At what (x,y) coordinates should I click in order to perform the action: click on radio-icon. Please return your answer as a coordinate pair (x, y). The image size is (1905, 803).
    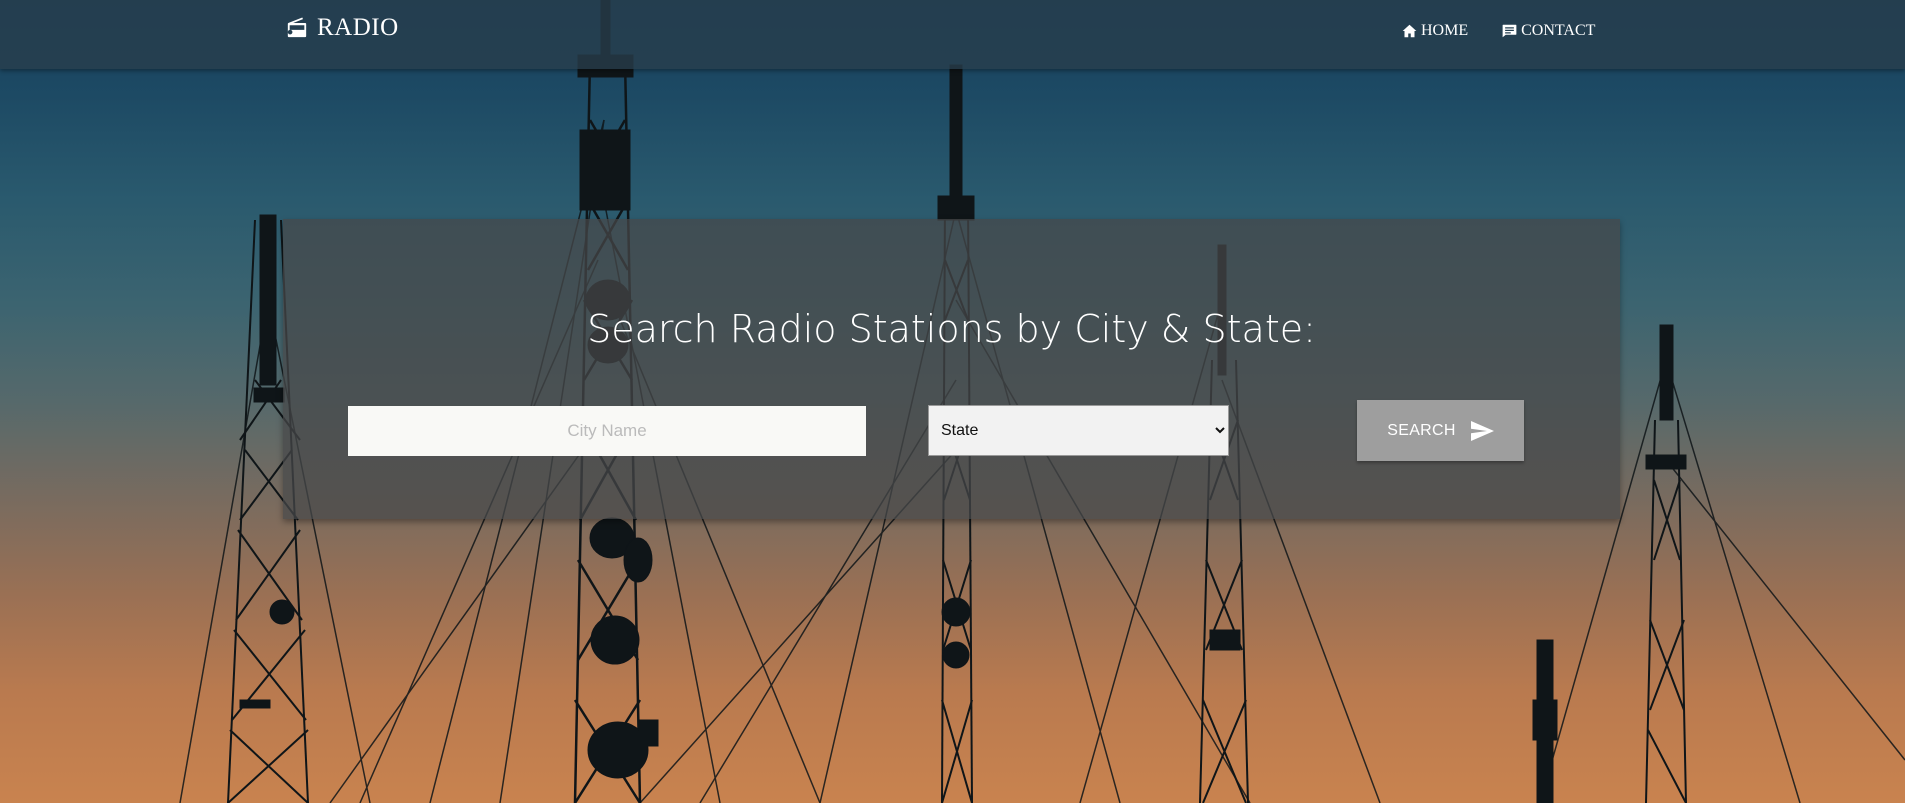
    Looking at the image, I should click on (297, 27).